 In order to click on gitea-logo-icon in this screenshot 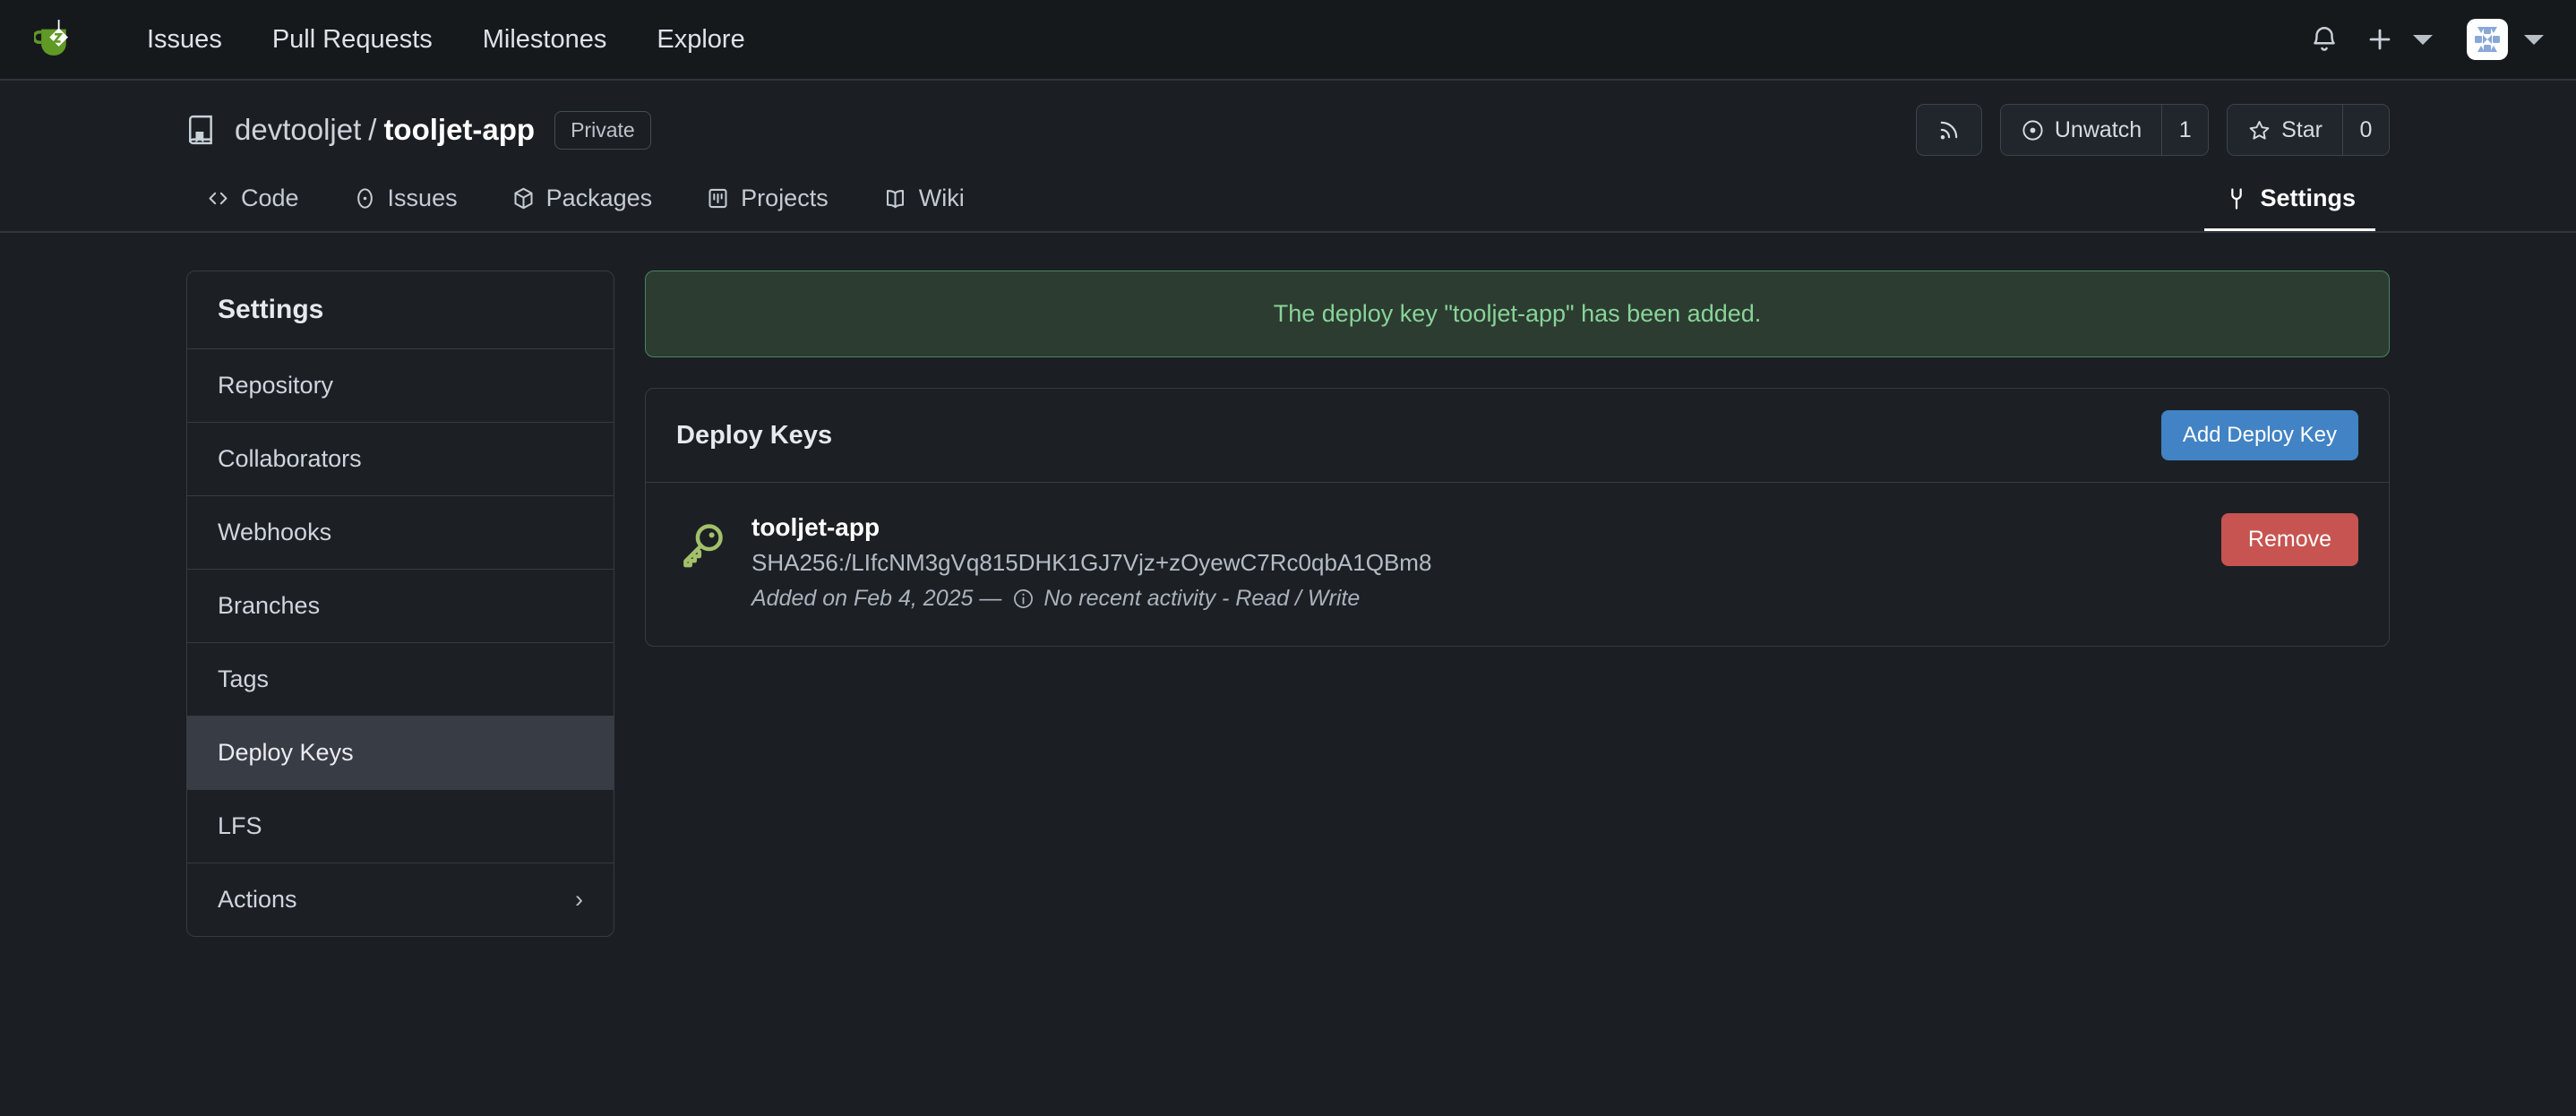, I will do `click(57, 39)`.